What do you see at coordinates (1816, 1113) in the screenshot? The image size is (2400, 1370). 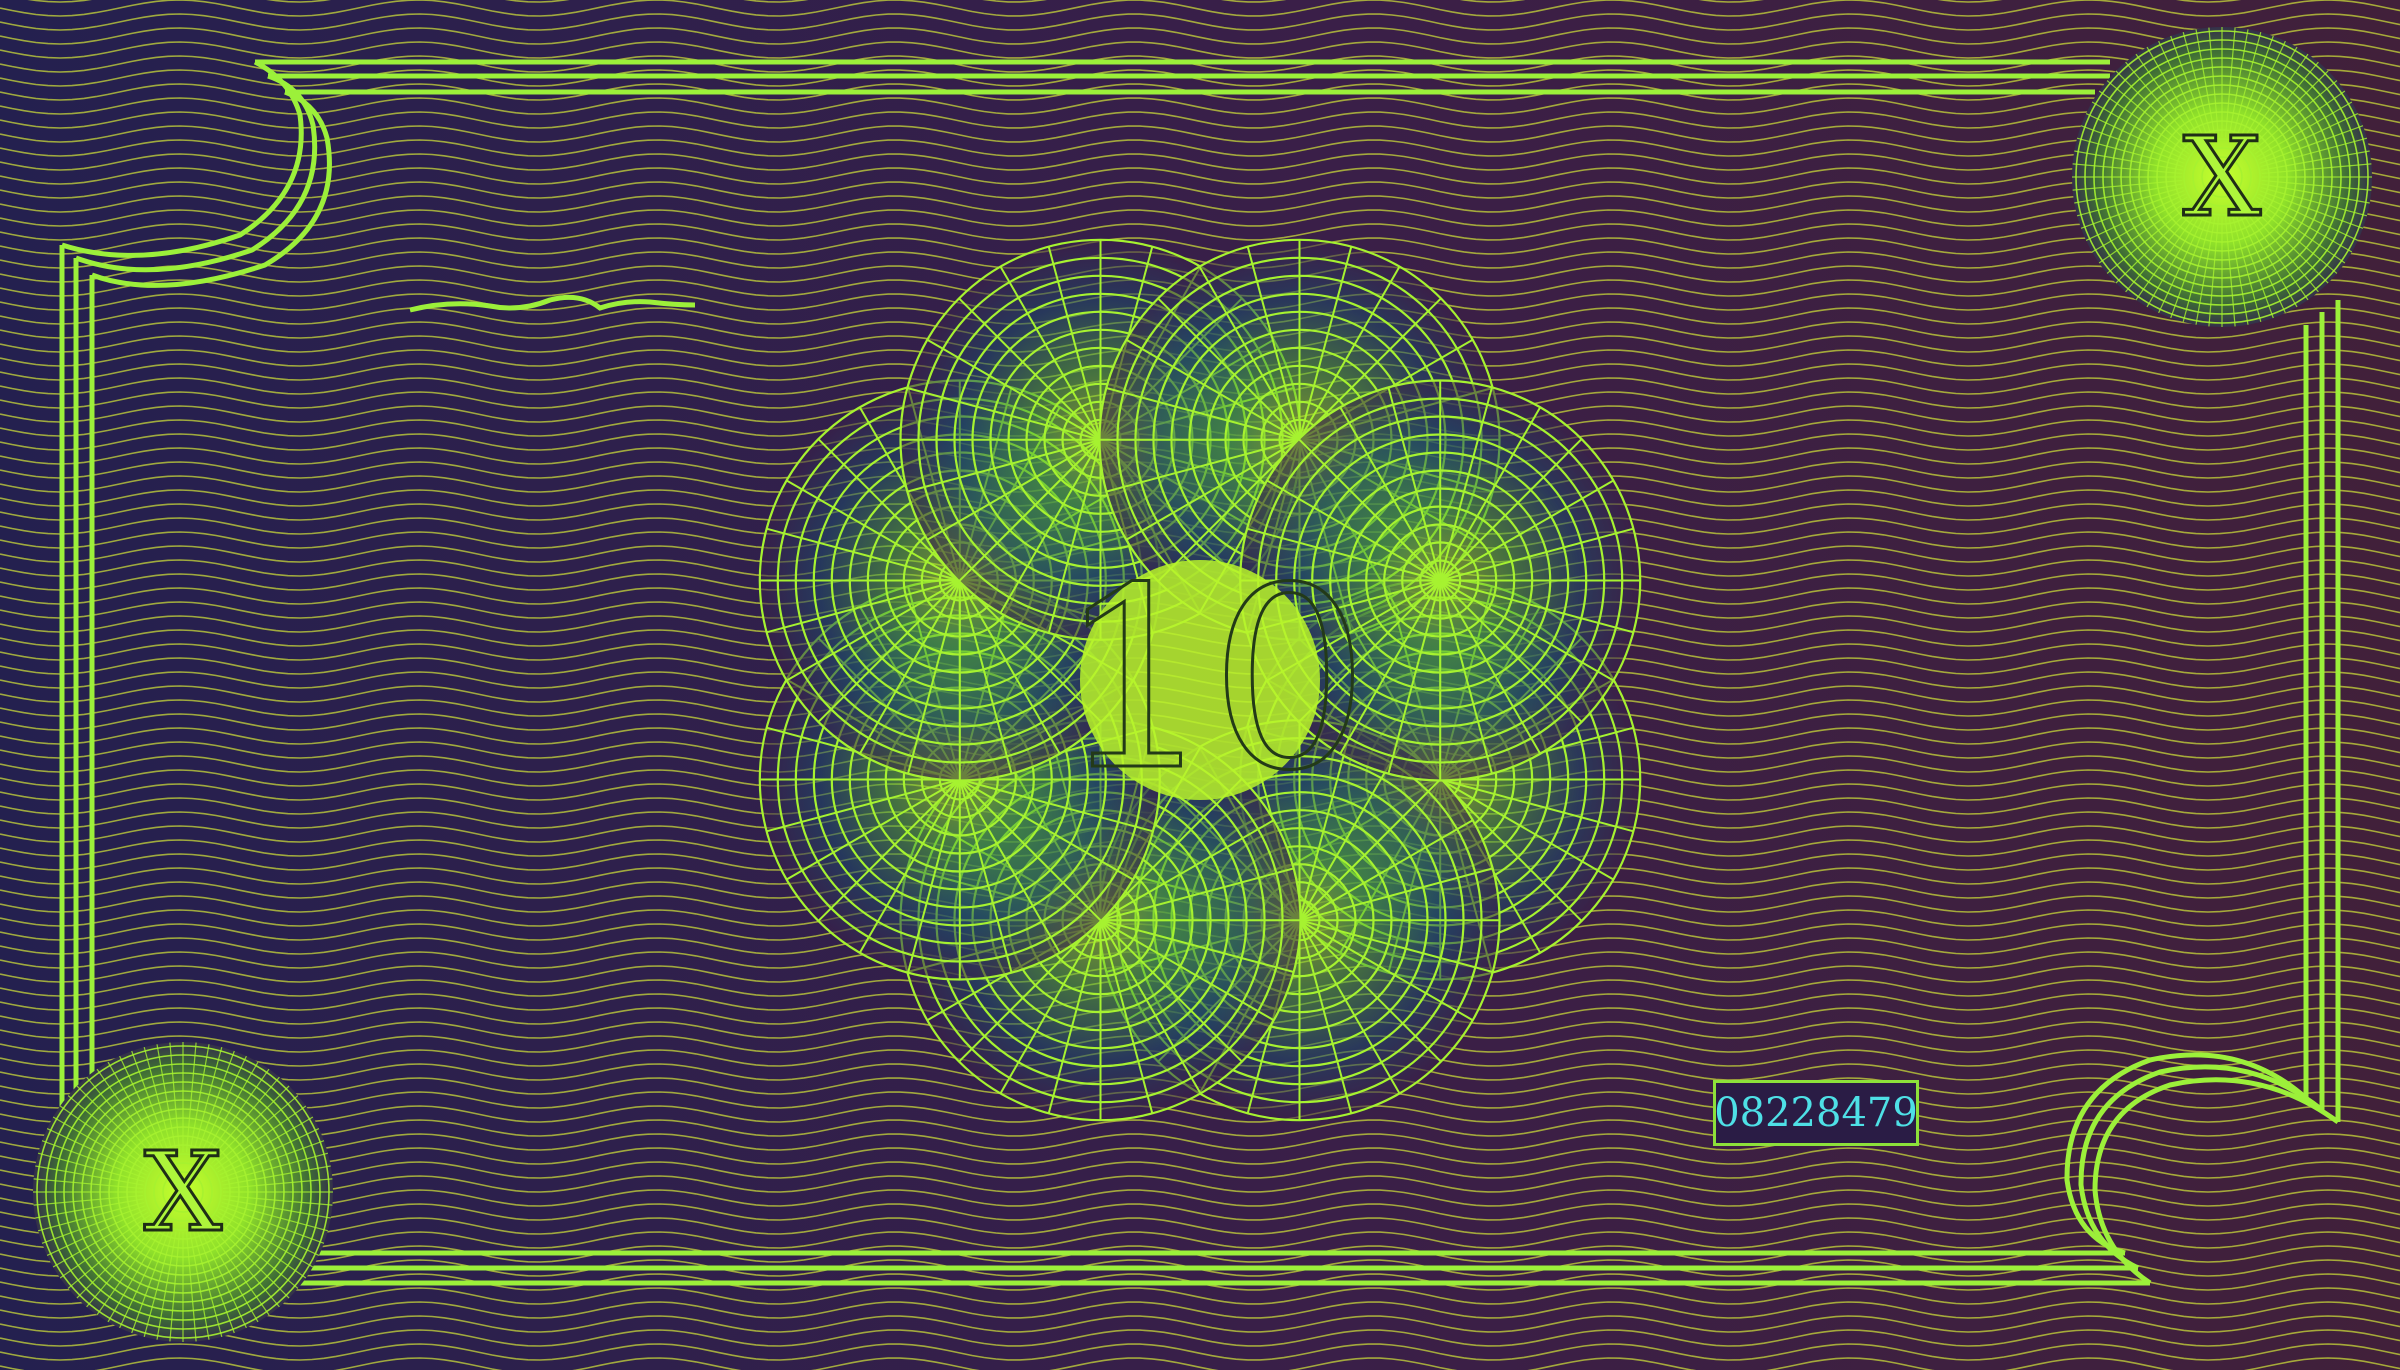 I see `serial-number: 08228479` at bounding box center [1816, 1113].